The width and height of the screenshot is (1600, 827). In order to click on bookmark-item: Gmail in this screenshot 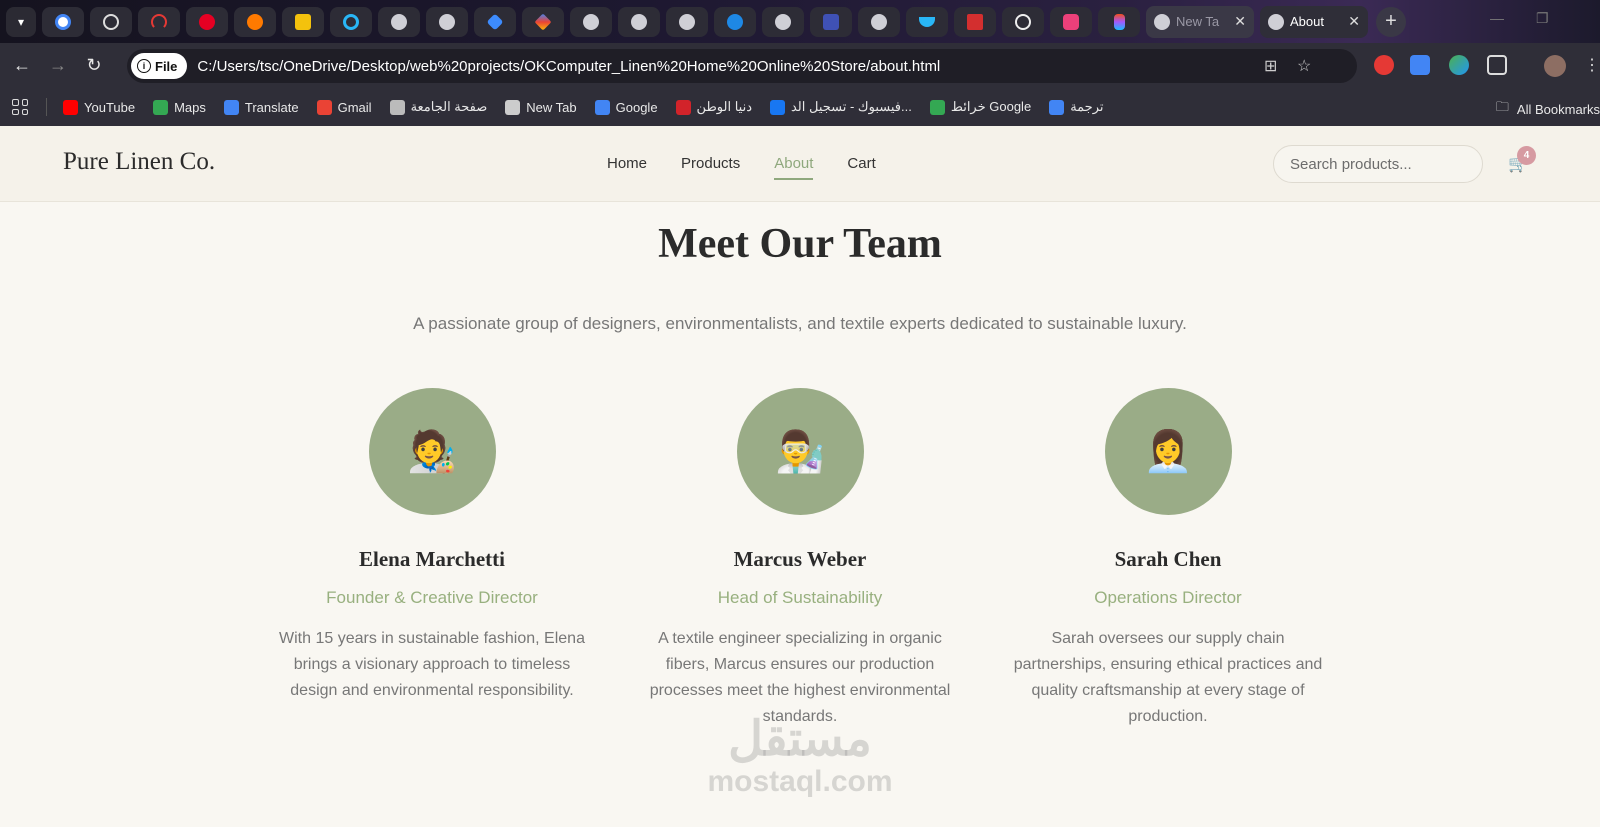, I will do `click(344, 107)`.